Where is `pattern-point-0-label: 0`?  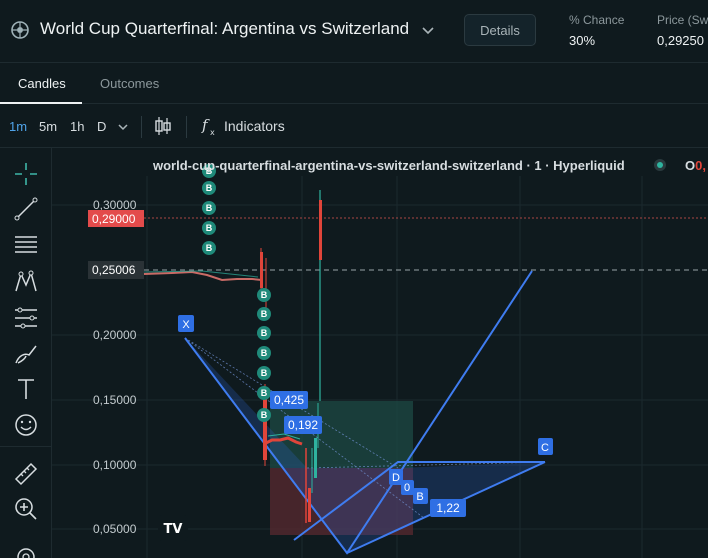
pattern-point-0-label: 0 is located at coordinates (407, 488).